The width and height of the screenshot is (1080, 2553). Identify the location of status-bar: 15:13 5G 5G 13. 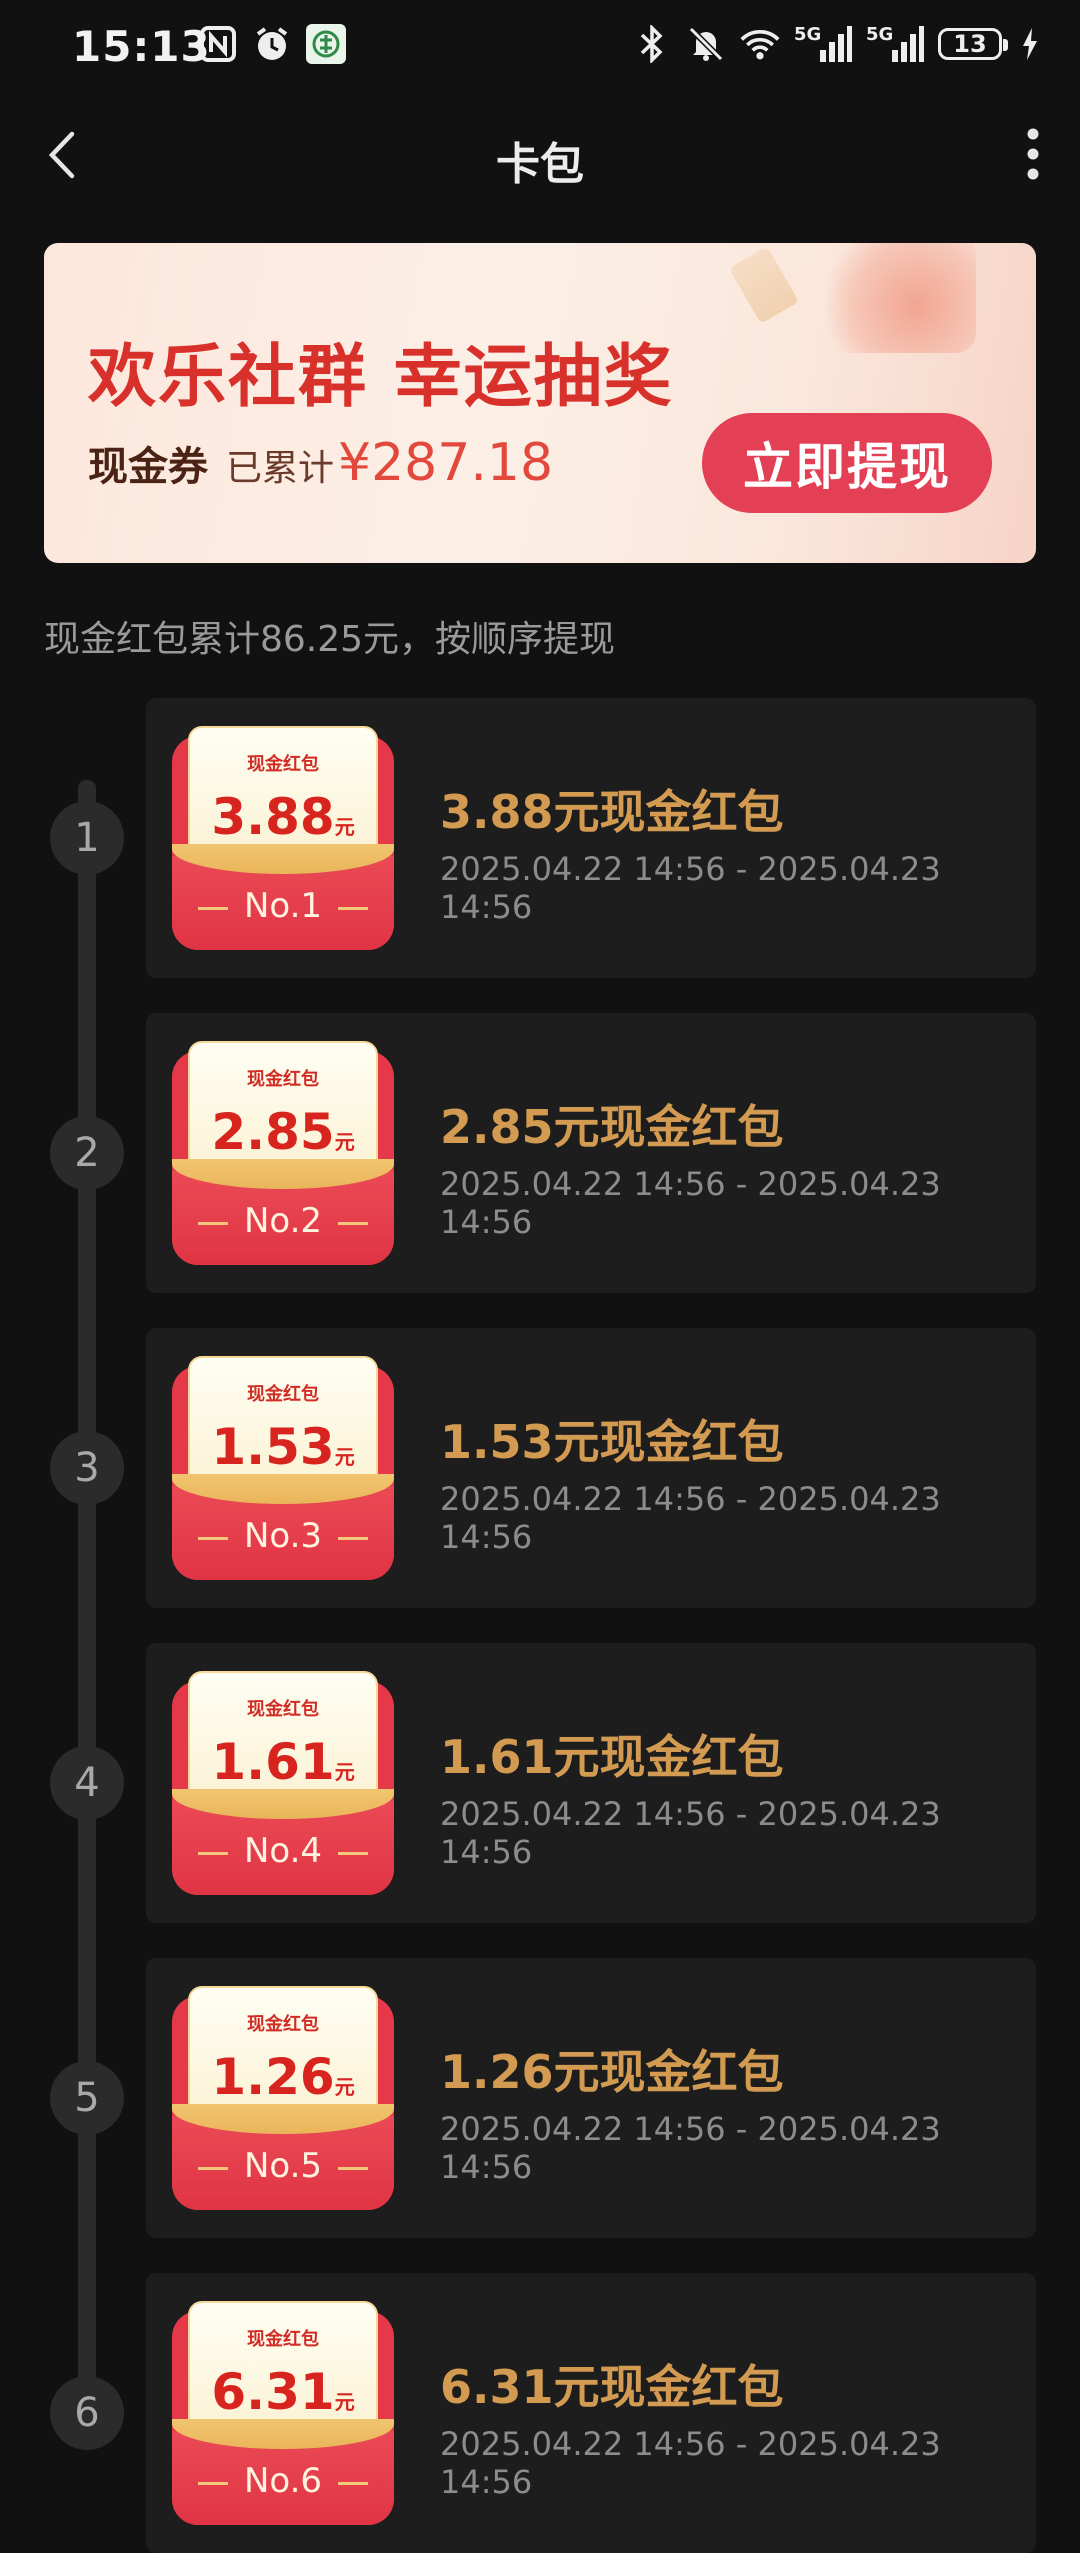
(540, 50).